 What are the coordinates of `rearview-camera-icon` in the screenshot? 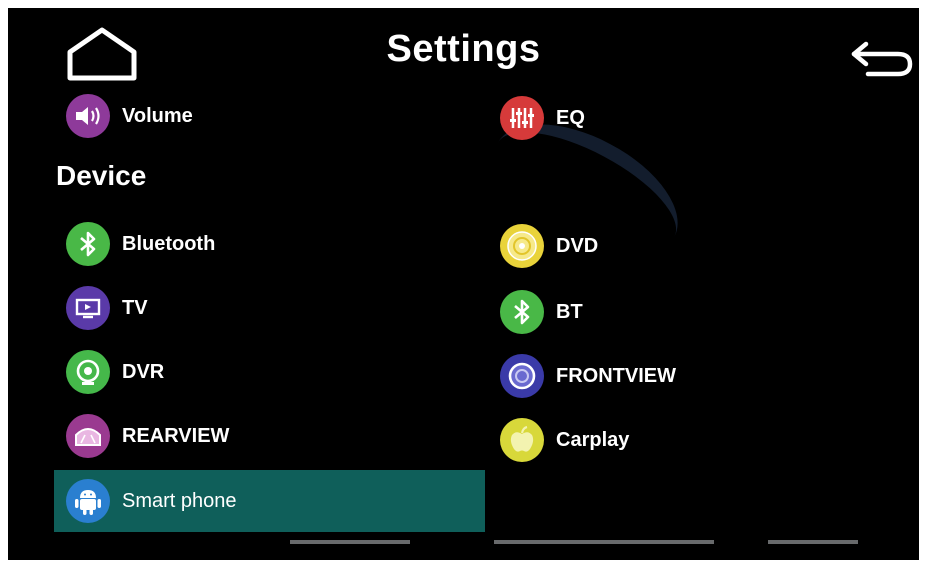 It's located at (88, 436).